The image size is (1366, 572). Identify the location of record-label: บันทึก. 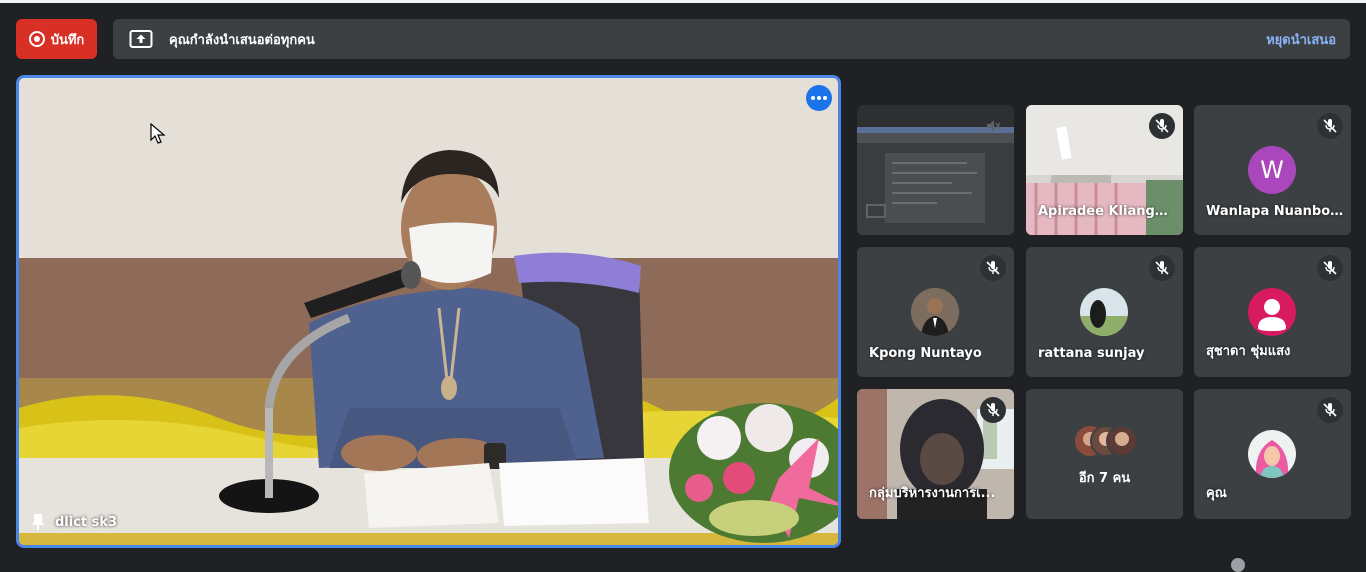
(67, 40).